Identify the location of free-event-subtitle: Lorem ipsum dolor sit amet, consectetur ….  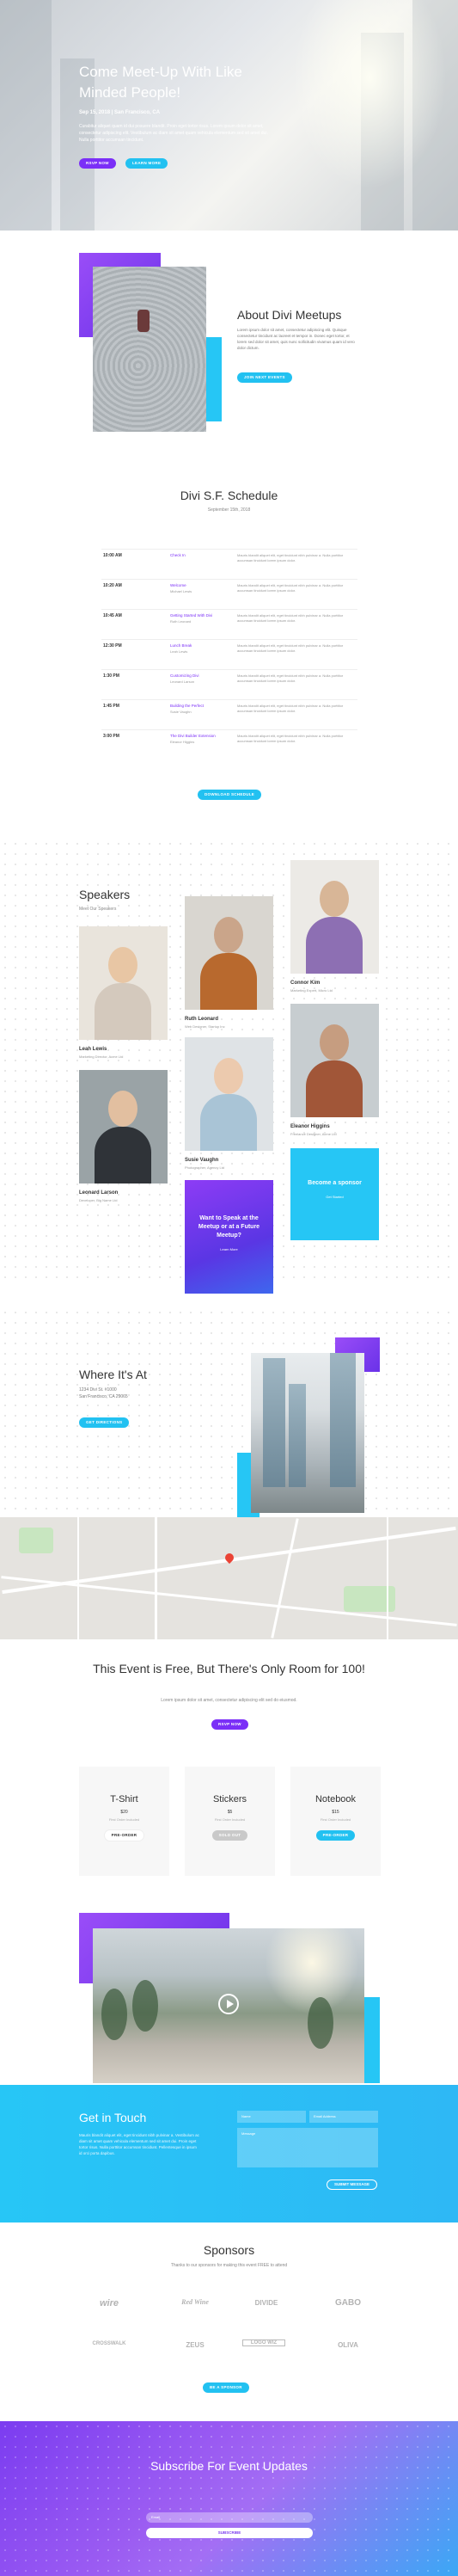
(229, 1700).